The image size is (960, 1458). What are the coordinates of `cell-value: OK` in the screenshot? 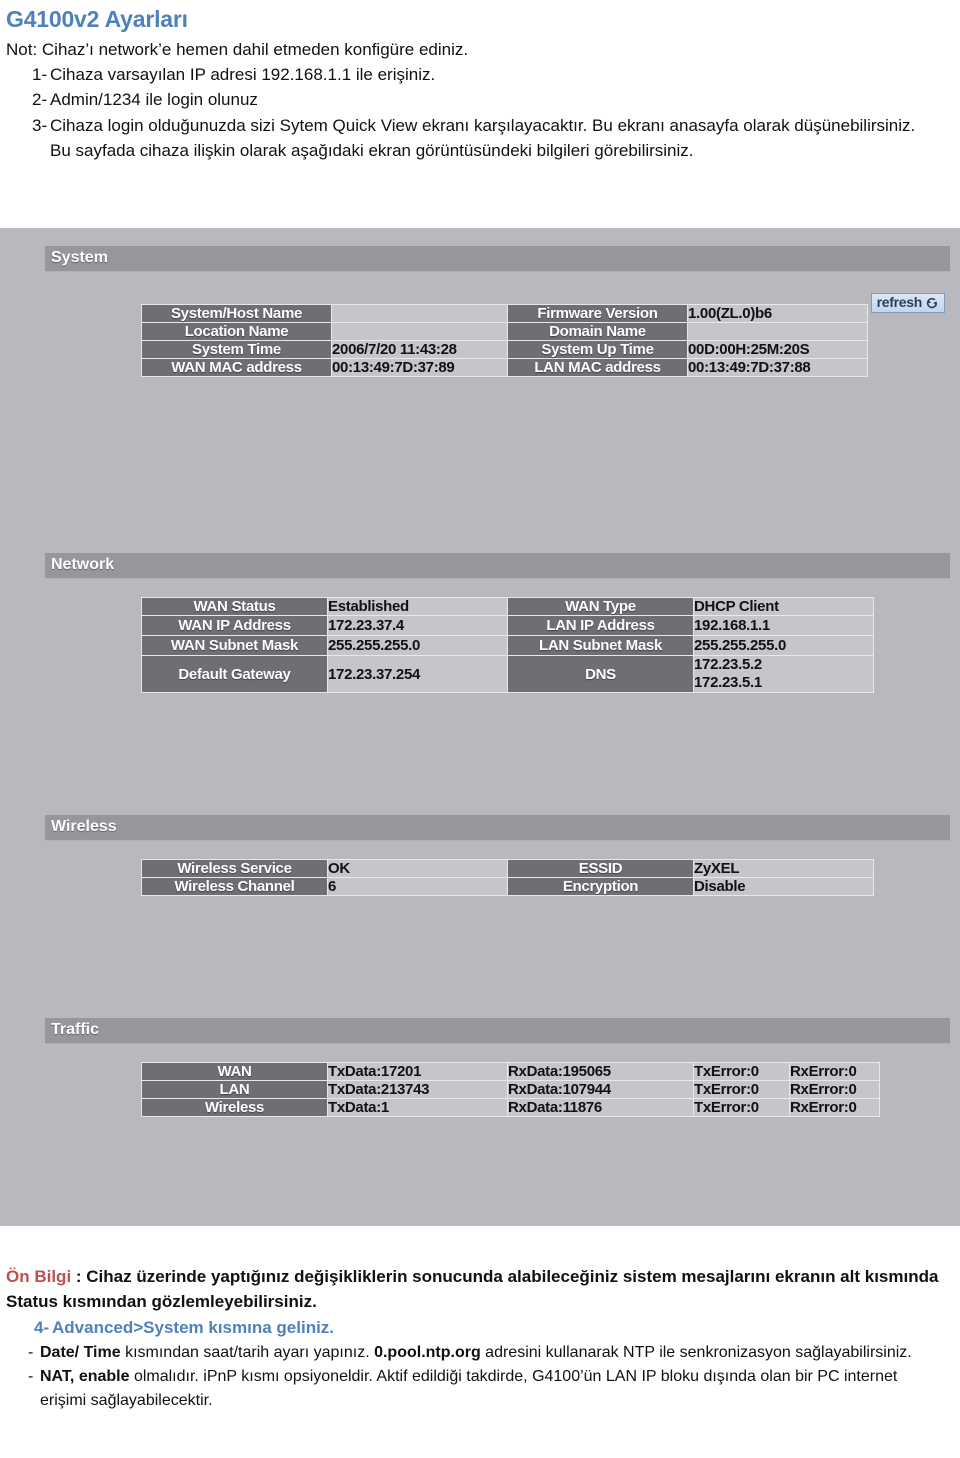 It's located at (417, 868).